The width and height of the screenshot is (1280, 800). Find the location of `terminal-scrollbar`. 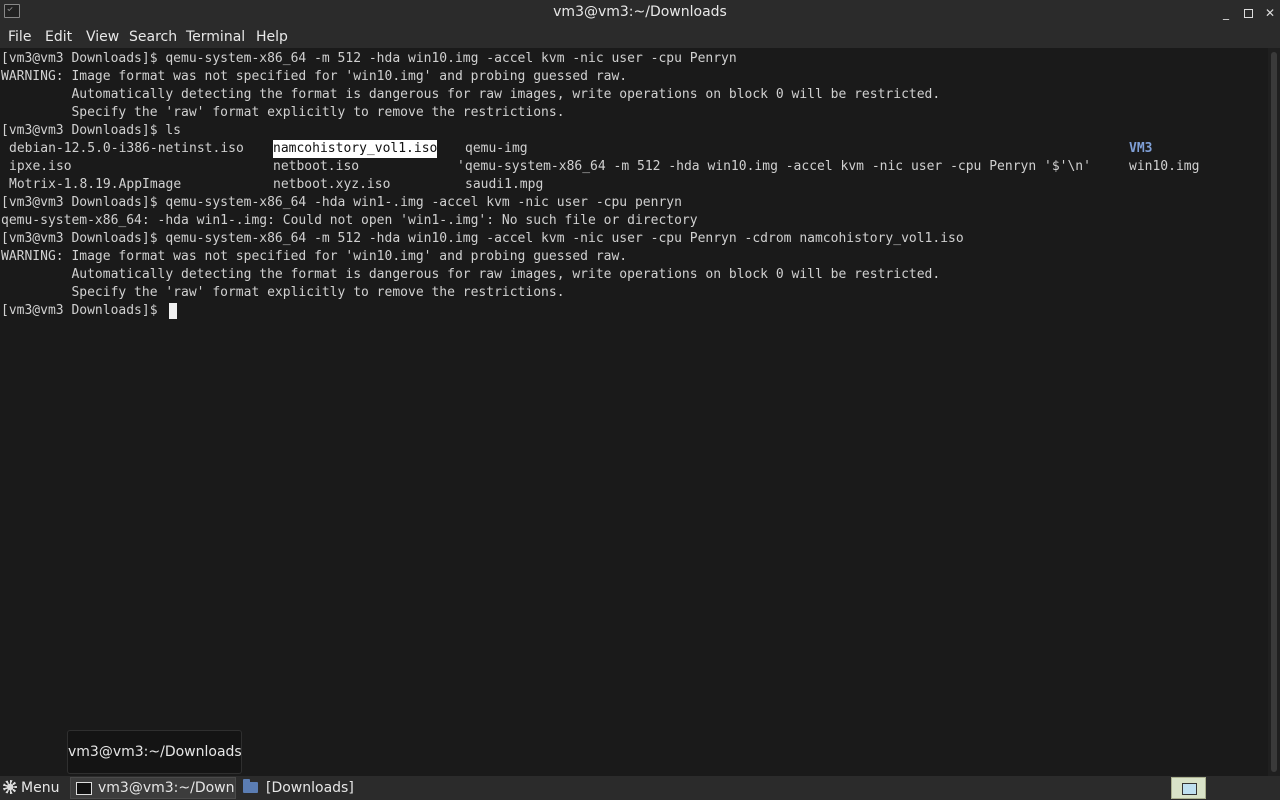

terminal-scrollbar is located at coordinates (1274, 412).